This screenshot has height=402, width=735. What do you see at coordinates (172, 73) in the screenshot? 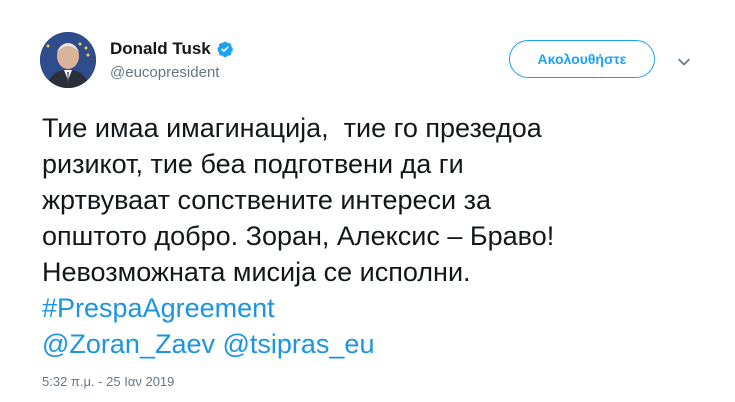
I see `handle: @eucopresident` at bounding box center [172, 73].